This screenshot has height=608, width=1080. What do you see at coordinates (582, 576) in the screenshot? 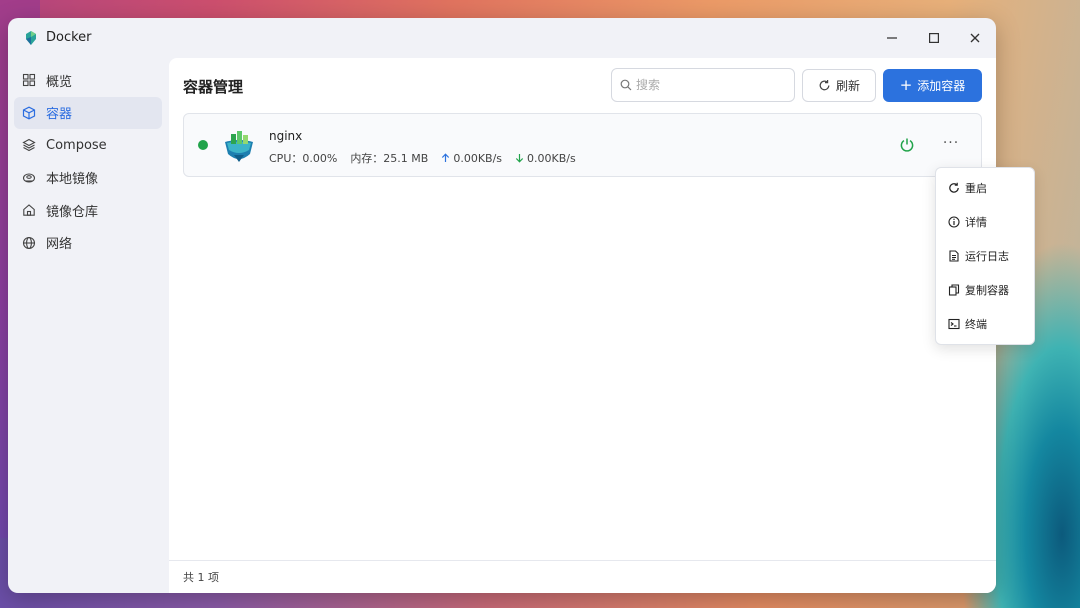
I see `footer-bar: 共 1 项` at bounding box center [582, 576].